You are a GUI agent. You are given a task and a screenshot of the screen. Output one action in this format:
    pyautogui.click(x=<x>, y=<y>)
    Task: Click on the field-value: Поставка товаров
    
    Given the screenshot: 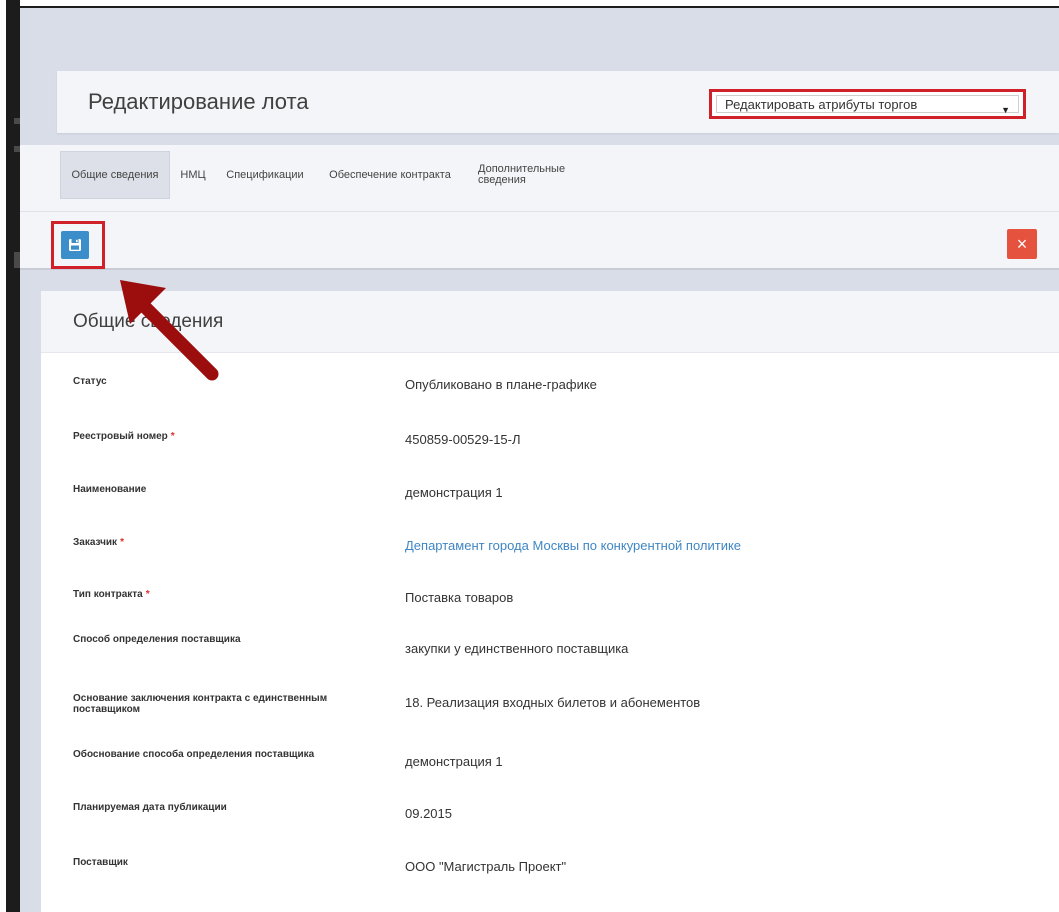 What is the action you would take?
    pyautogui.click(x=459, y=597)
    